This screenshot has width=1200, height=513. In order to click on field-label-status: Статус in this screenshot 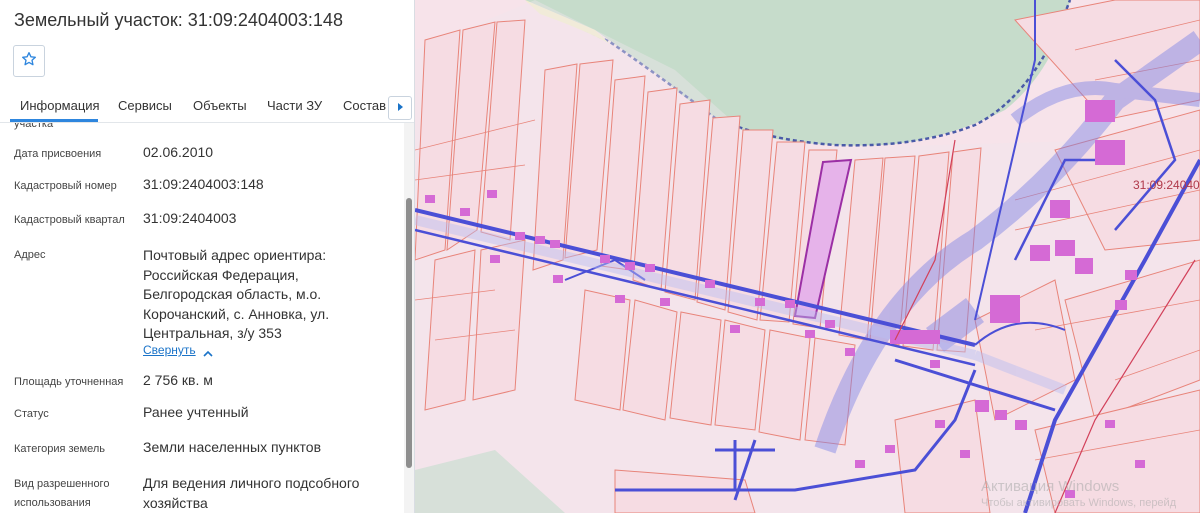, I will do `click(31, 414)`.